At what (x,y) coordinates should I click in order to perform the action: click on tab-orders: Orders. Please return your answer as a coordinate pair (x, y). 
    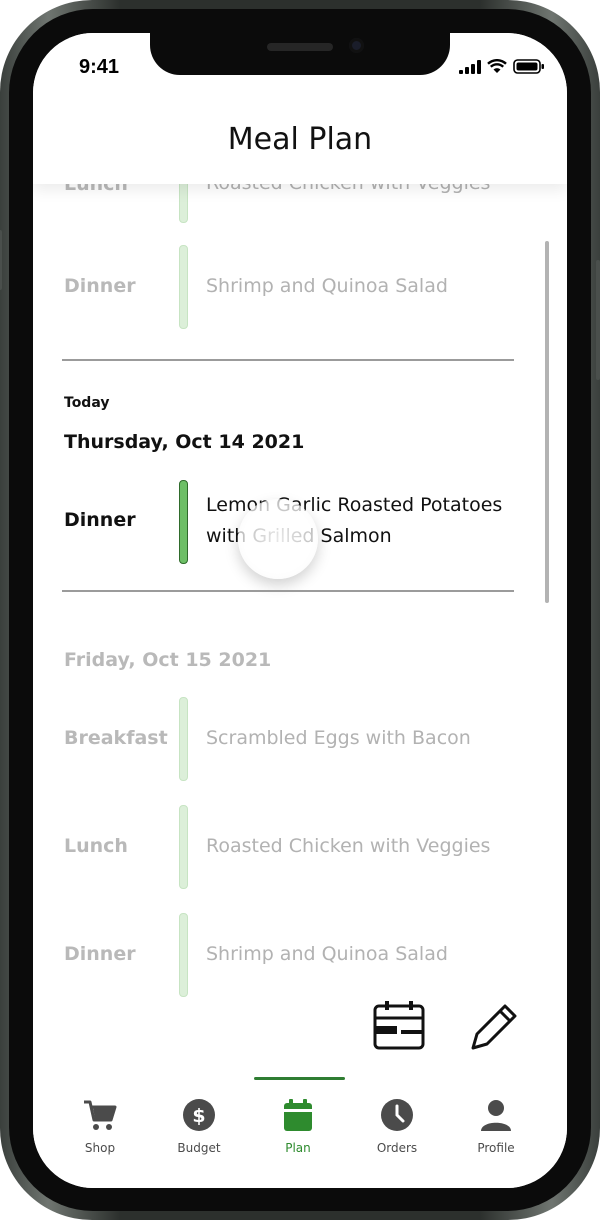
    Looking at the image, I should click on (397, 1126).